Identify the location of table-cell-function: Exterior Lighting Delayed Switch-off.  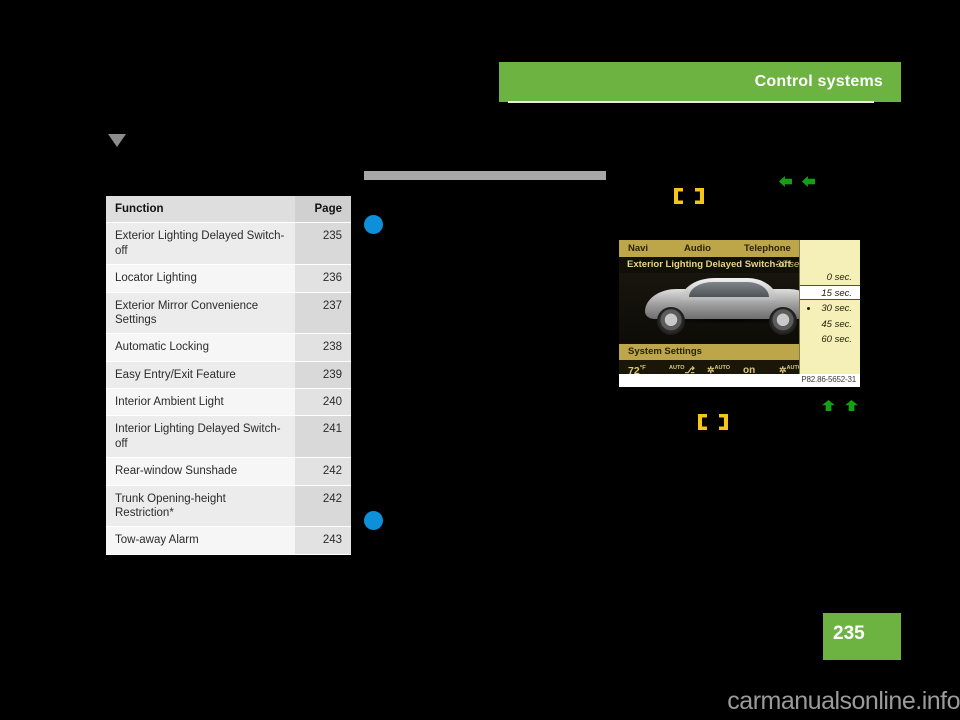
(200, 244).